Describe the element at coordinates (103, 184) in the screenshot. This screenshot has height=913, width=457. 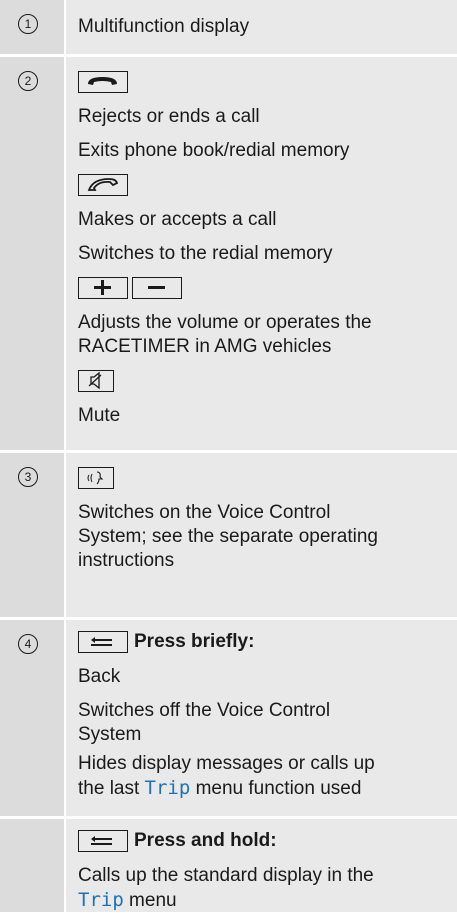
I see `accept-call-icon` at that location.